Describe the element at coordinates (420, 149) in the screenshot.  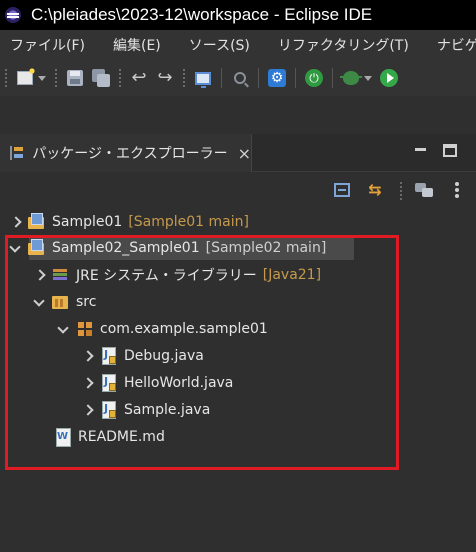
I see `minimize-icon` at that location.